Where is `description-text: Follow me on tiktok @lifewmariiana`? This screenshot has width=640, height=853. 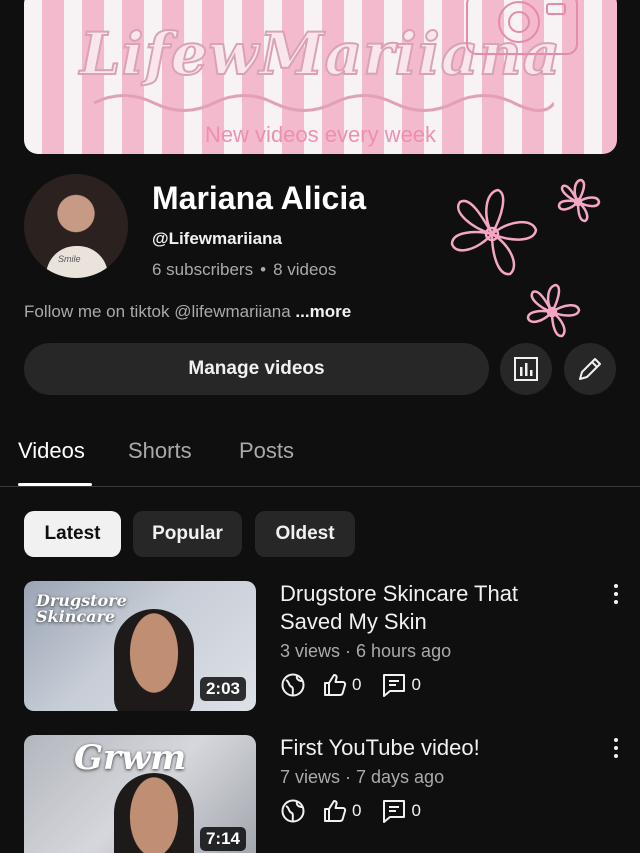
description-text: Follow me on tiktok @lifewmariiana is located at coordinates (157, 311).